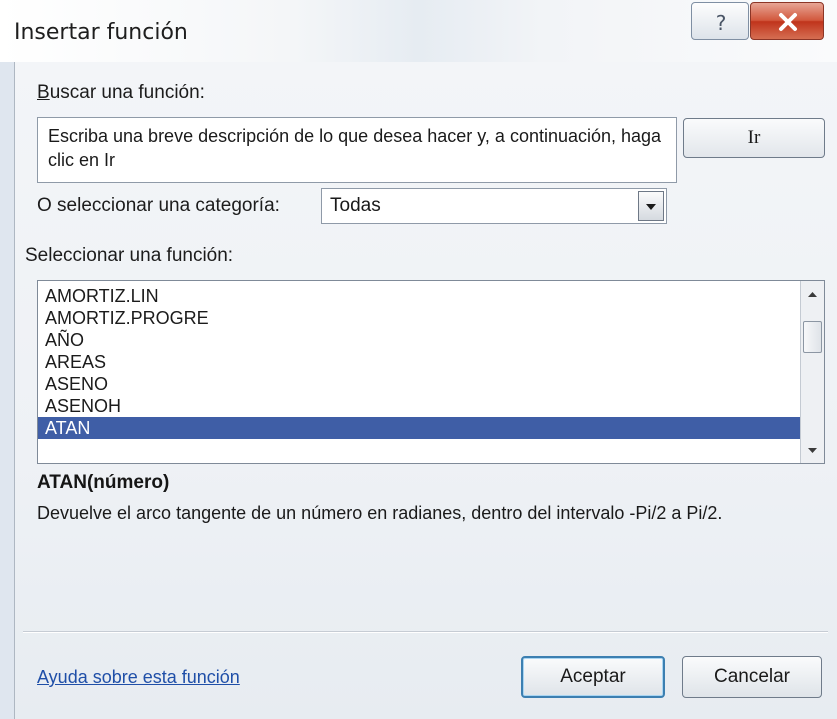 Image resolution: width=837 pixels, height=719 pixels. I want to click on ok-button-label: Aceptar, so click(593, 676).